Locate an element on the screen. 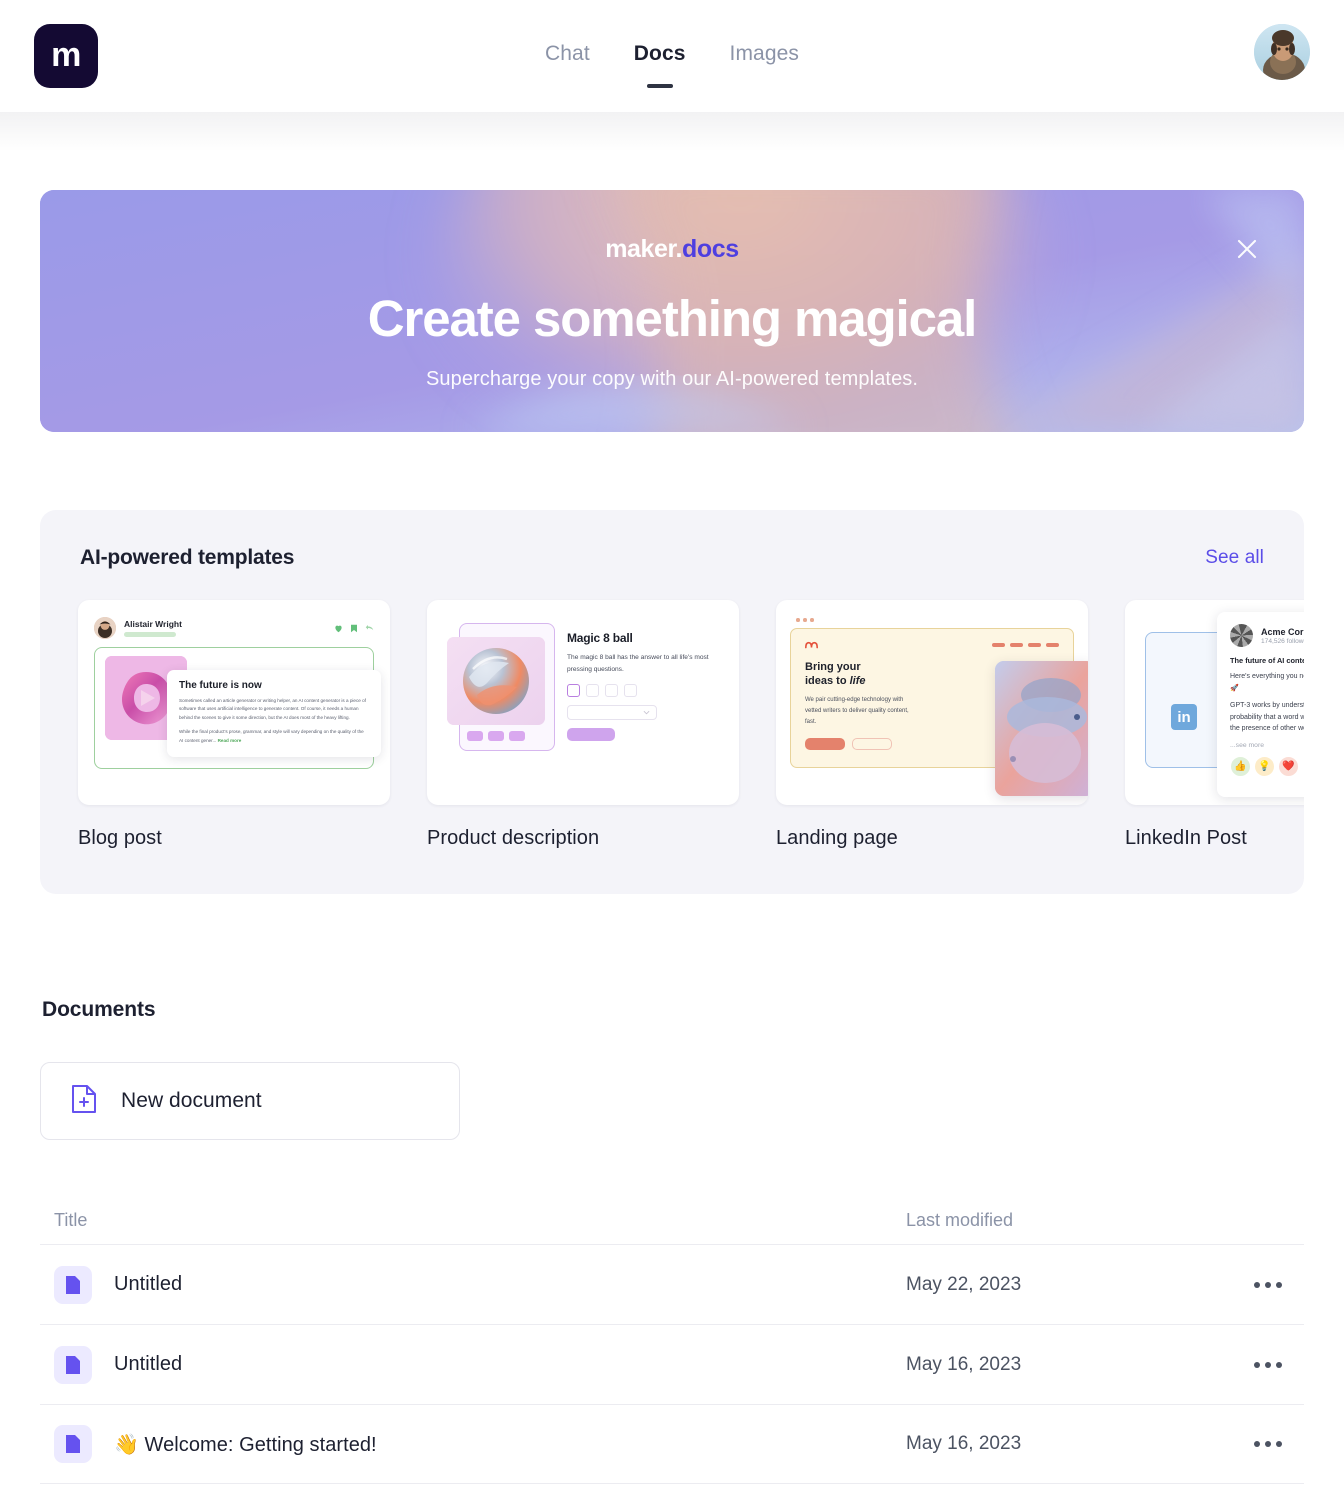  reply-icon is located at coordinates (369, 628).